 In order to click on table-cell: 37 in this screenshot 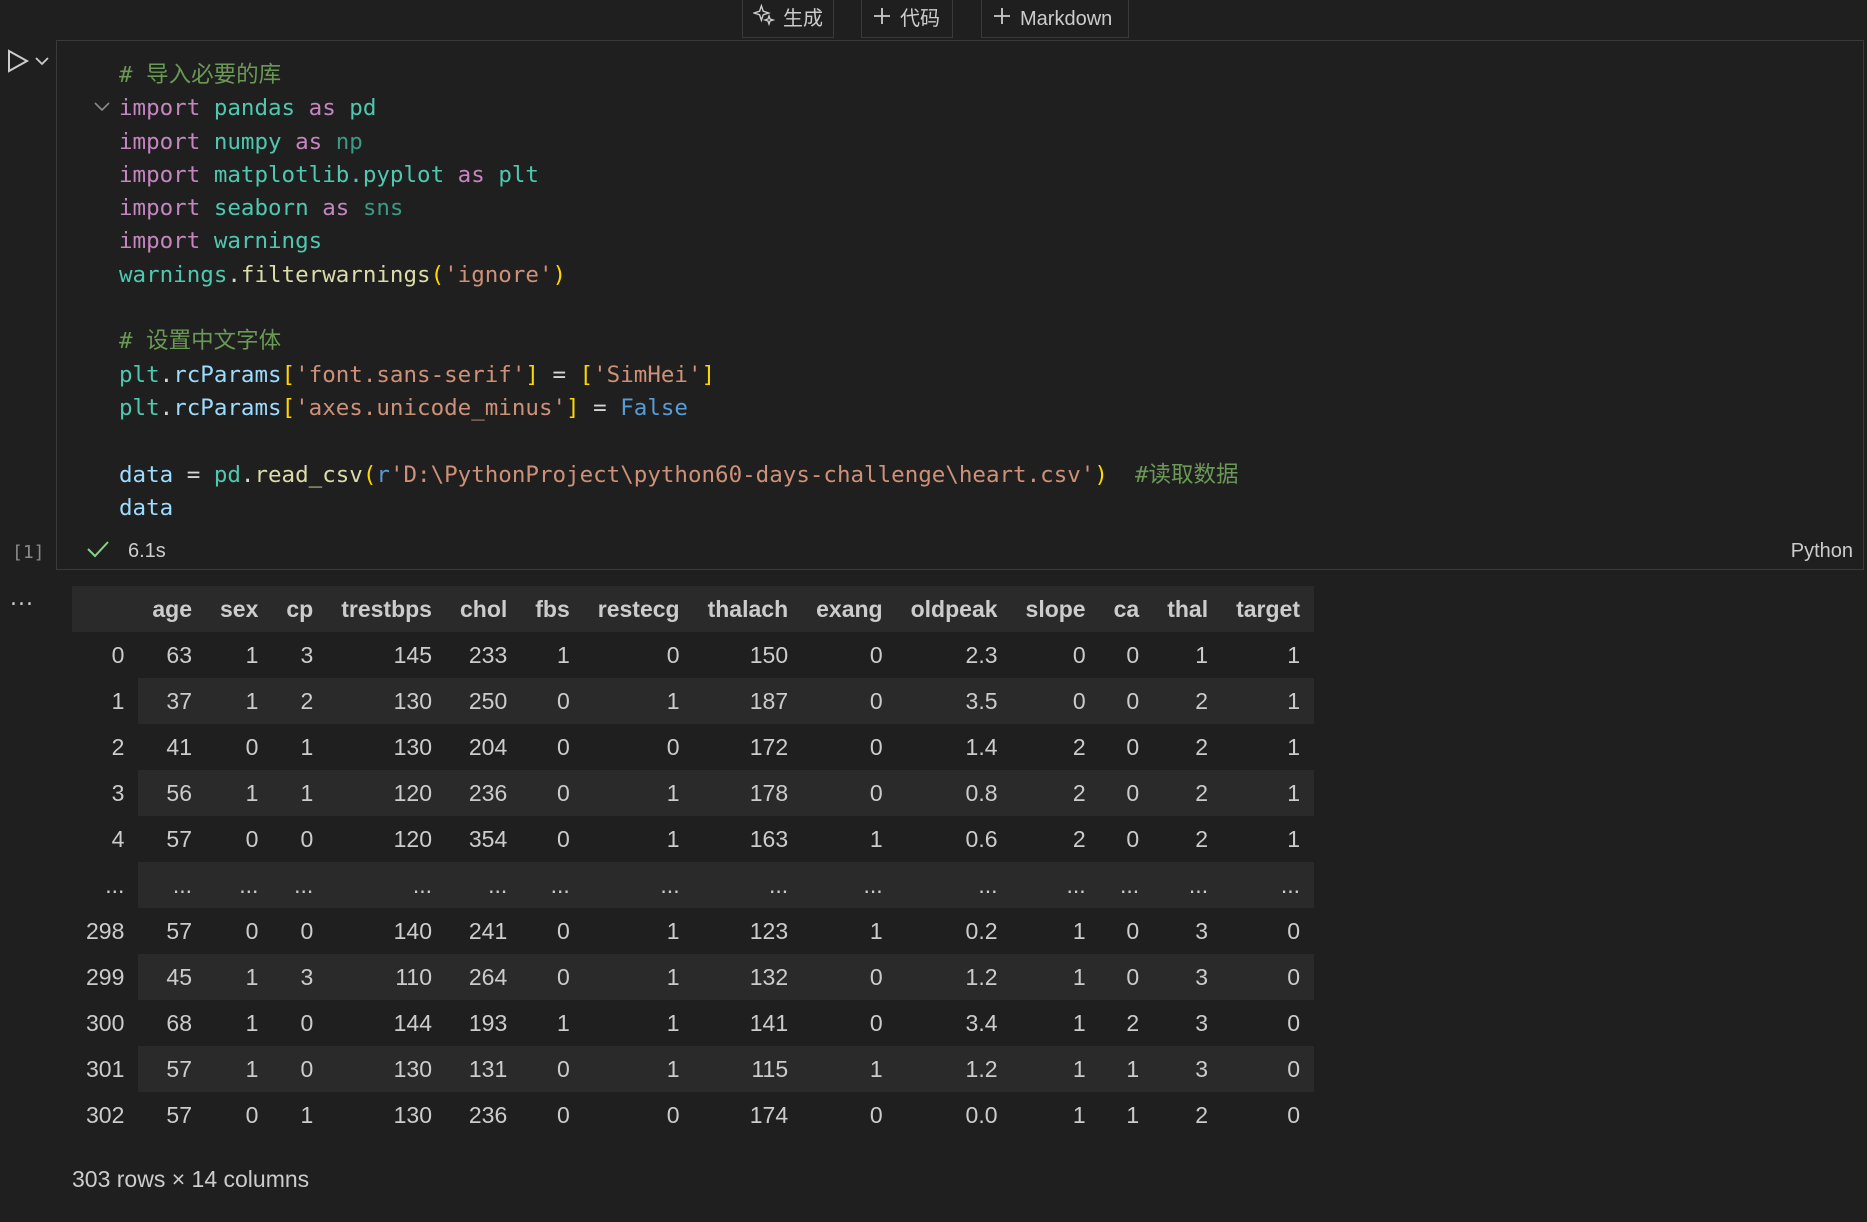, I will do `click(172, 701)`.